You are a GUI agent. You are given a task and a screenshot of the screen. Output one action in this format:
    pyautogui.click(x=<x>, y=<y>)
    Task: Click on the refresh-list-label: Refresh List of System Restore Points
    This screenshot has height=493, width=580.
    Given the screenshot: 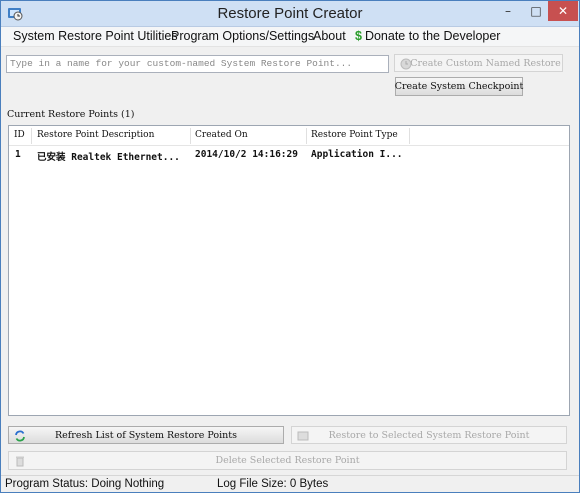 What is the action you would take?
    pyautogui.click(x=146, y=435)
    